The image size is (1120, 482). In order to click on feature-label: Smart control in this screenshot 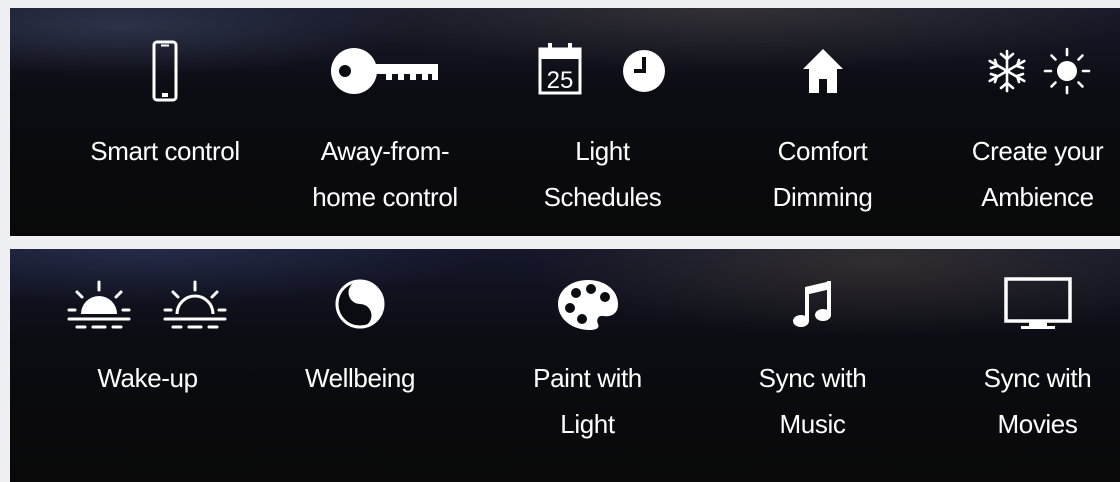, I will do `click(165, 151)`.